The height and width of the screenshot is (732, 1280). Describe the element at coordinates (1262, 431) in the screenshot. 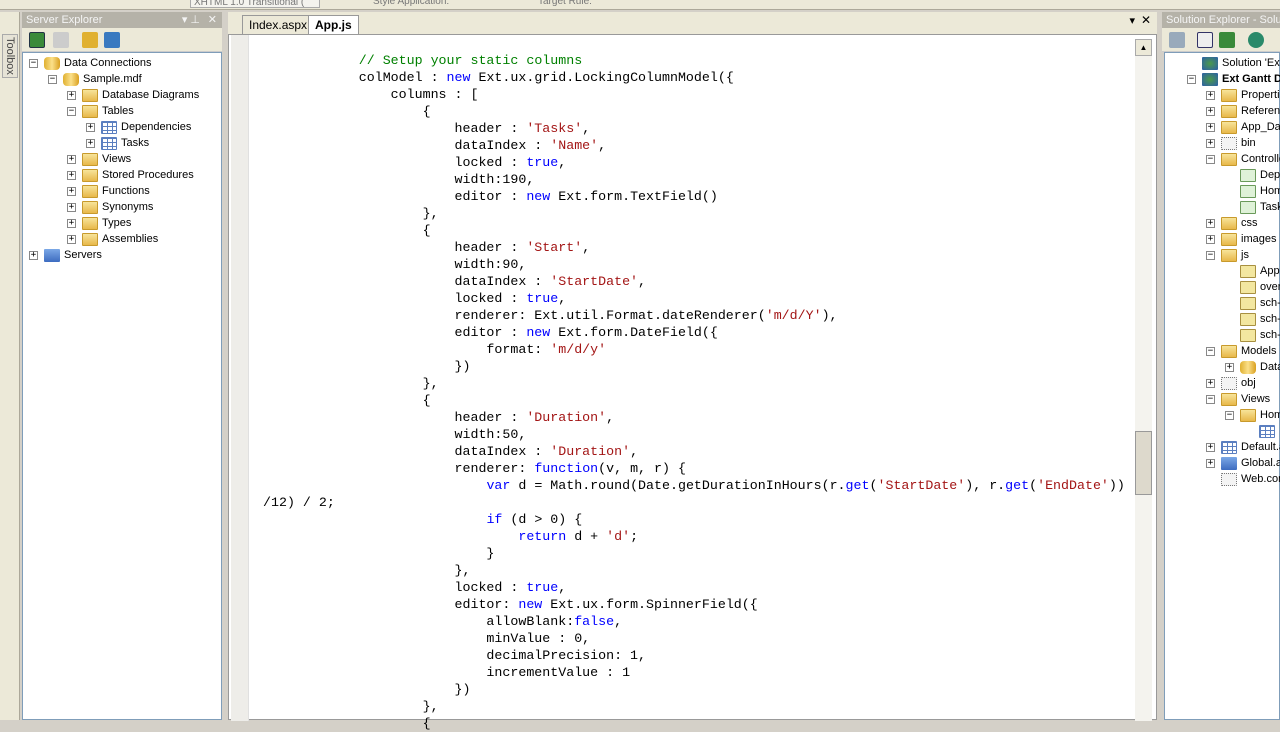

I see `tree-item: Index.aspx` at that location.